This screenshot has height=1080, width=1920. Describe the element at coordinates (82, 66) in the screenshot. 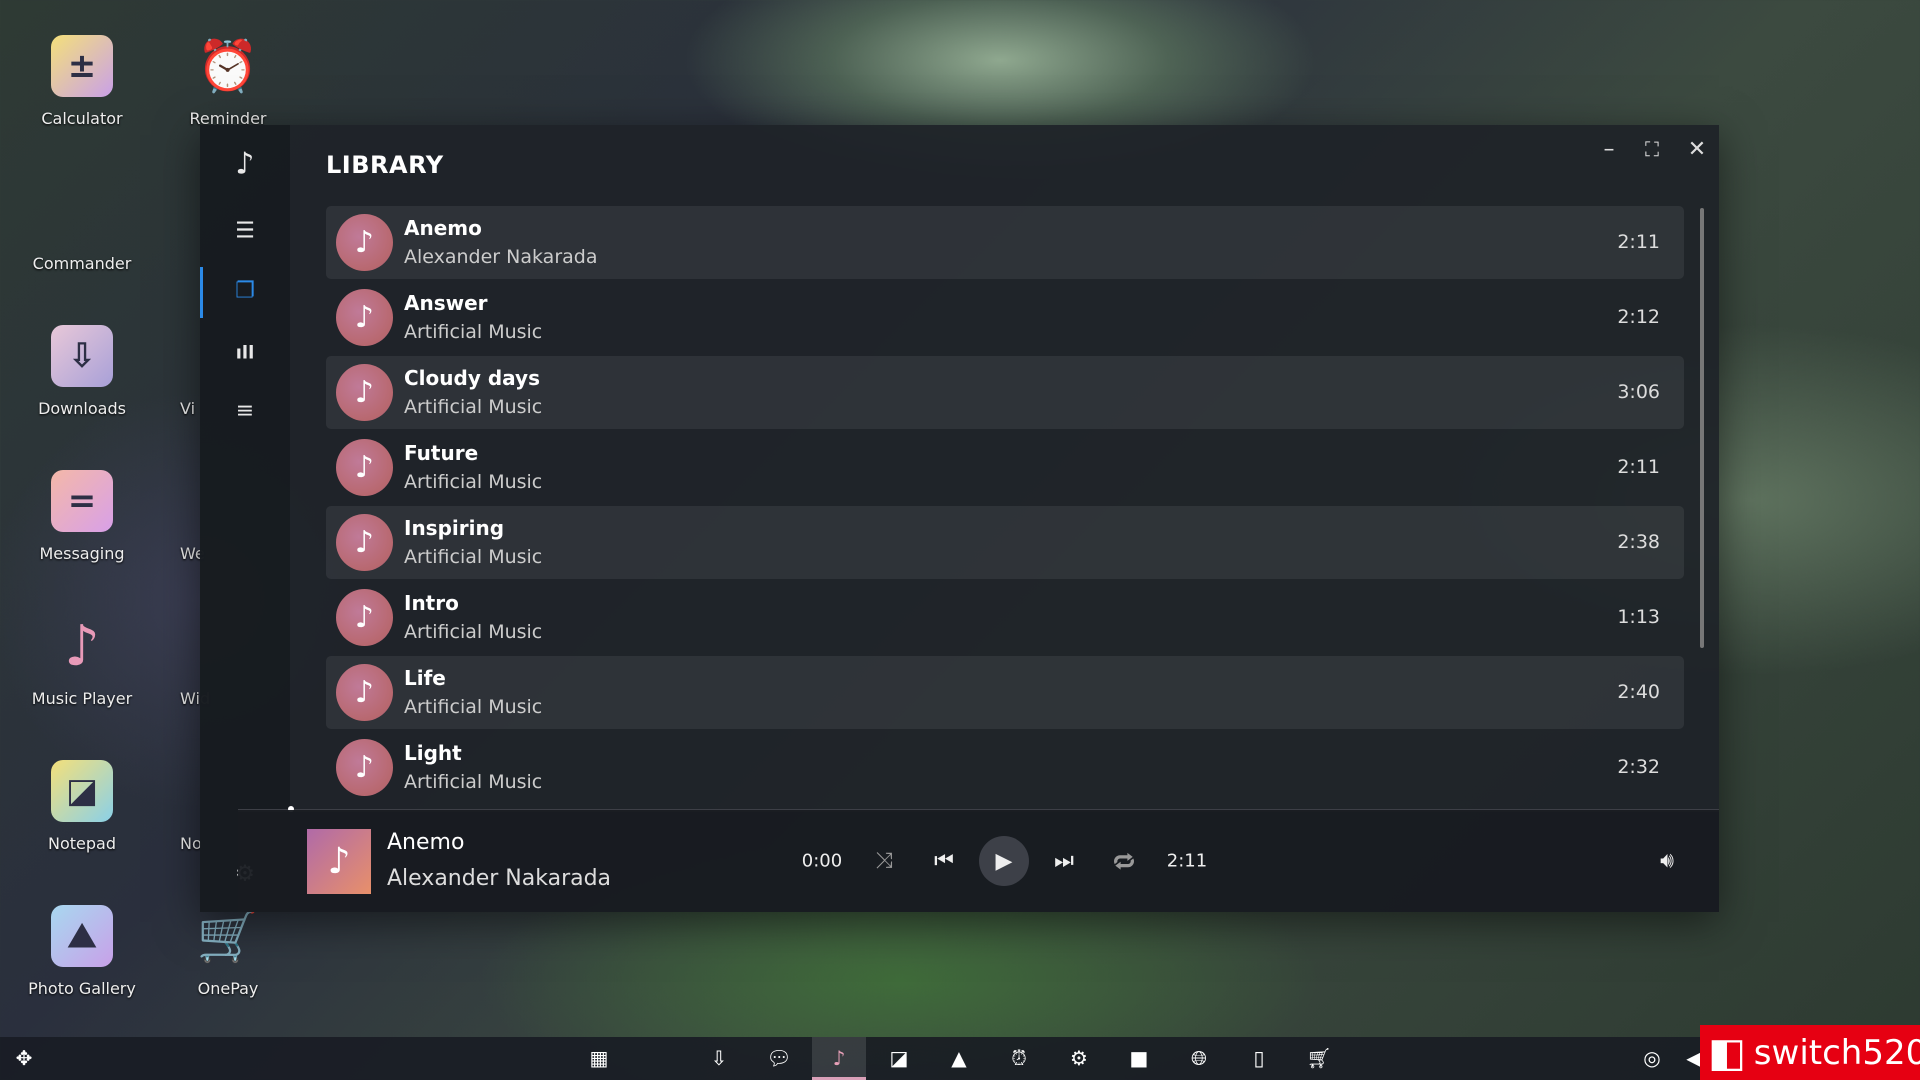

I see `calculator-icon: ±` at that location.